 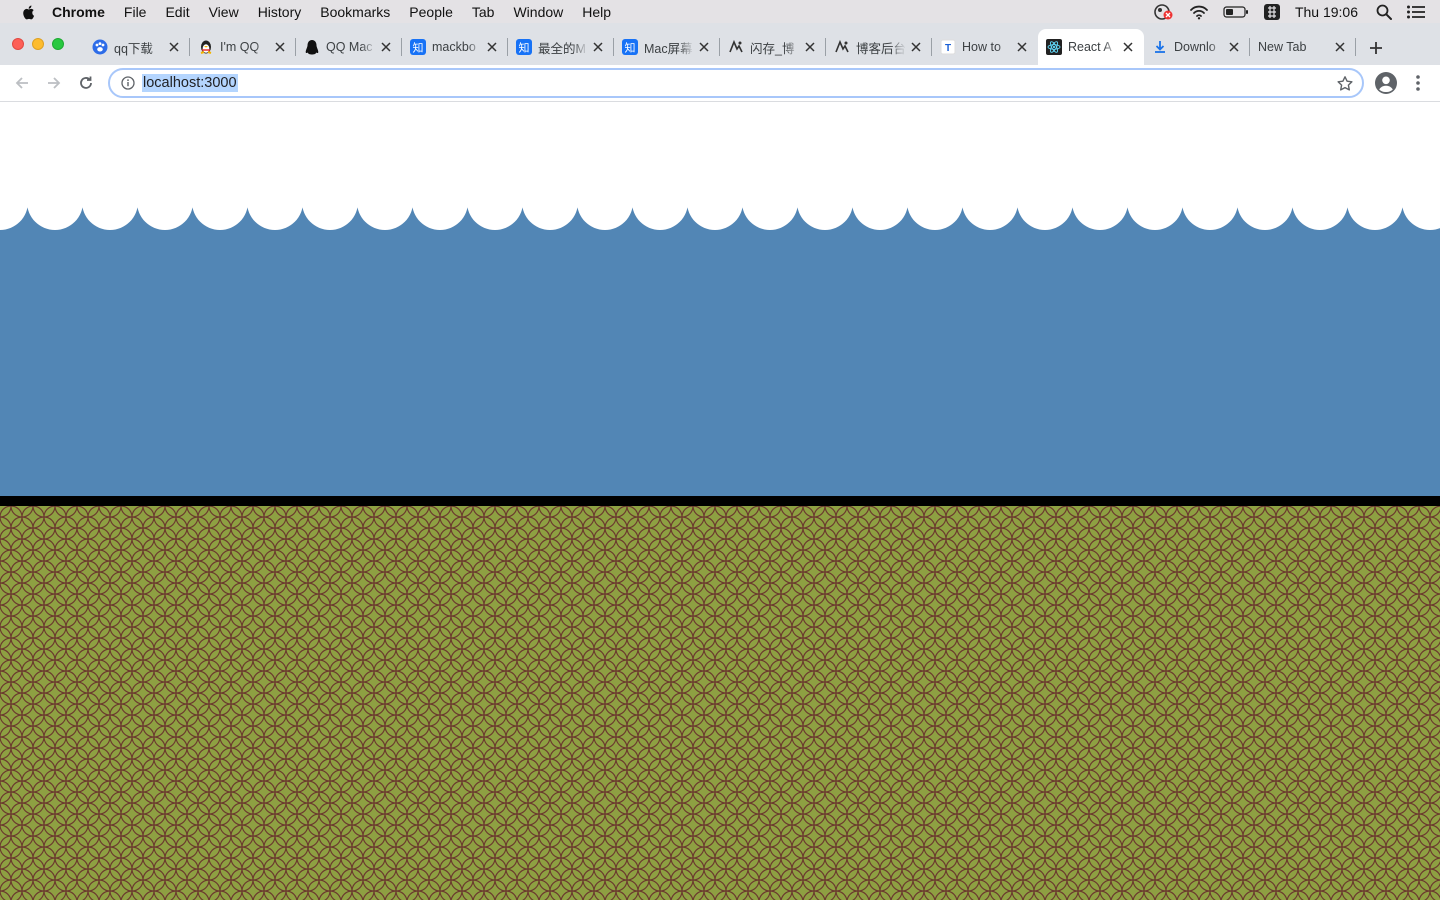 What do you see at coordinates (29, 12) in the screenshot?
I see `apple-logo-icon` at bounding box center [29, 12].